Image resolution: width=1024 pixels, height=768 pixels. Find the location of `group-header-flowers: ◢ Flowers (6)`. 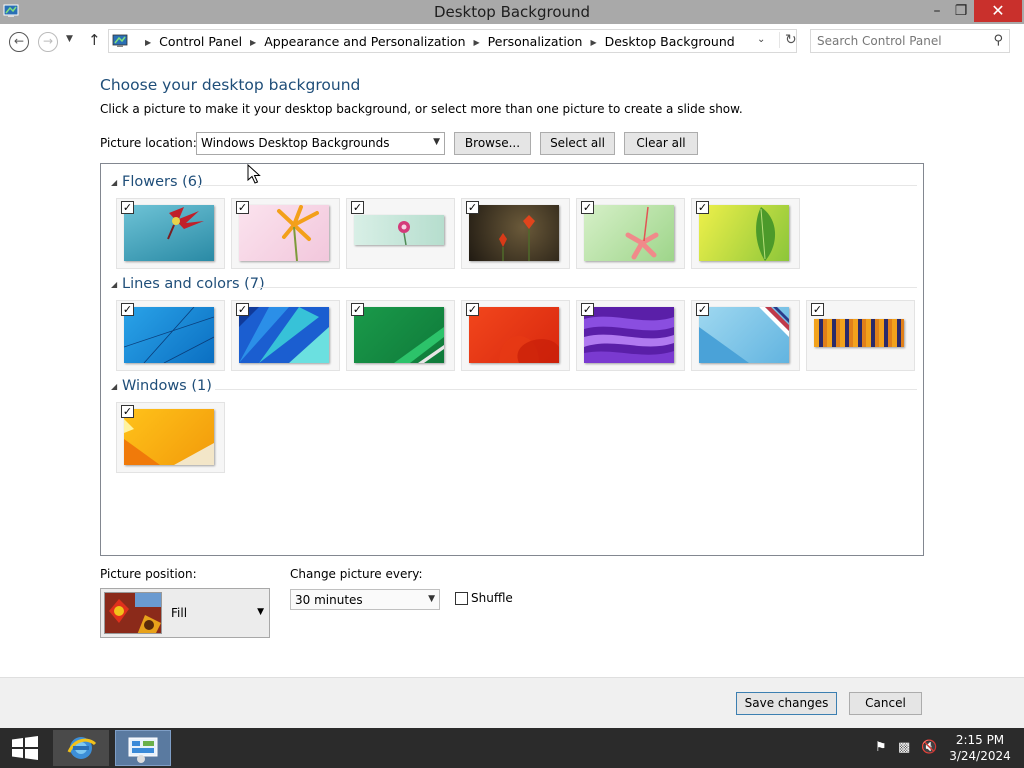

group-header-flowers: ◢ Flowers (6) is located at coordinates (514, 184).